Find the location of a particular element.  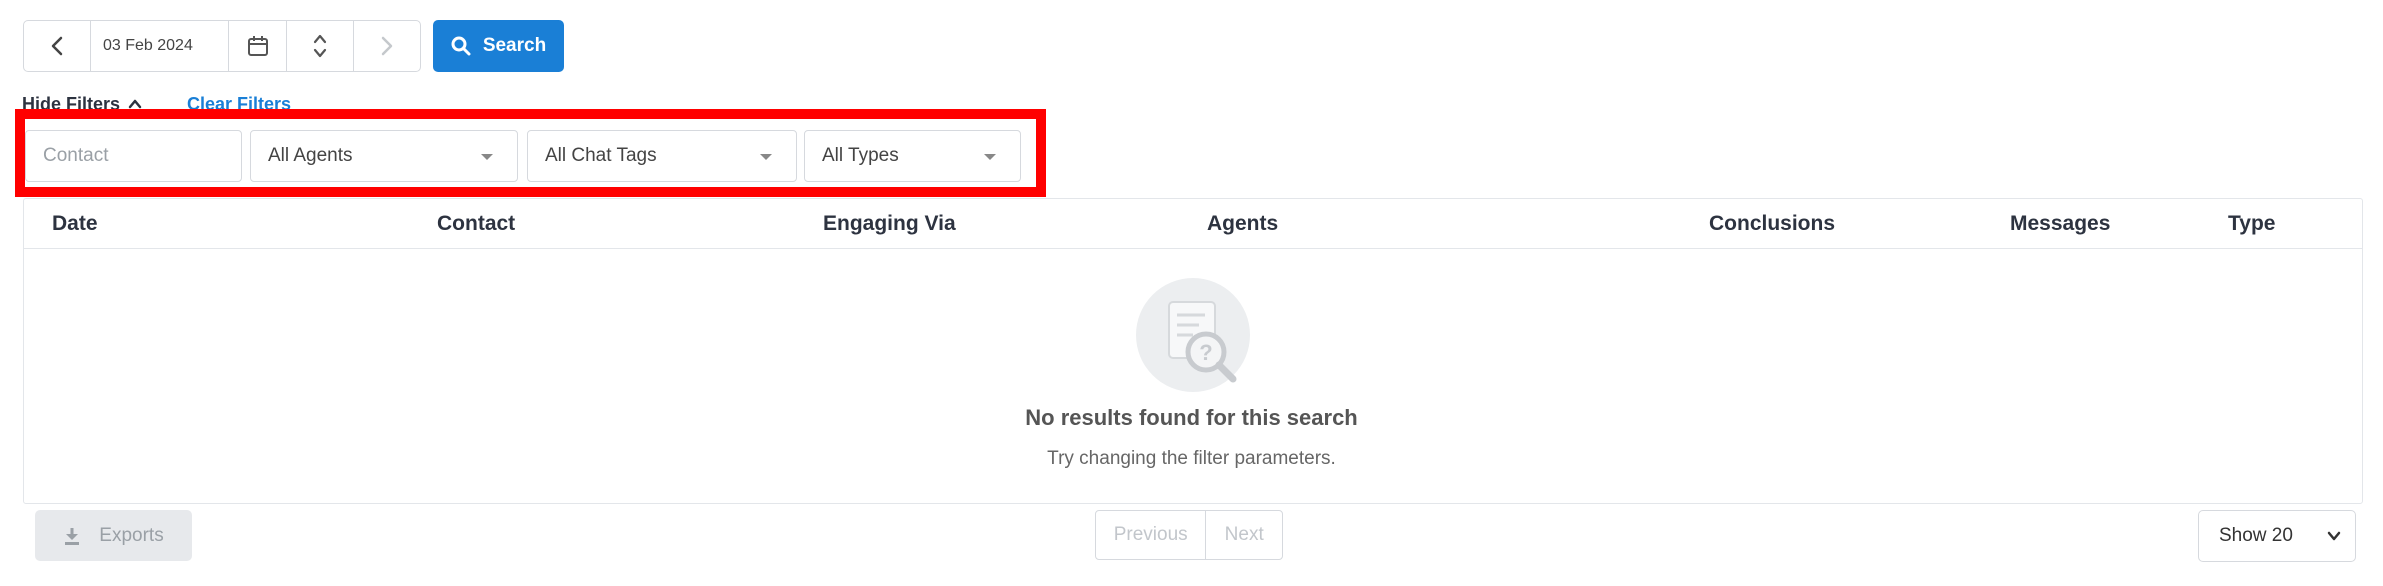

chevron-right-icon is located at coordinates (387, 46).